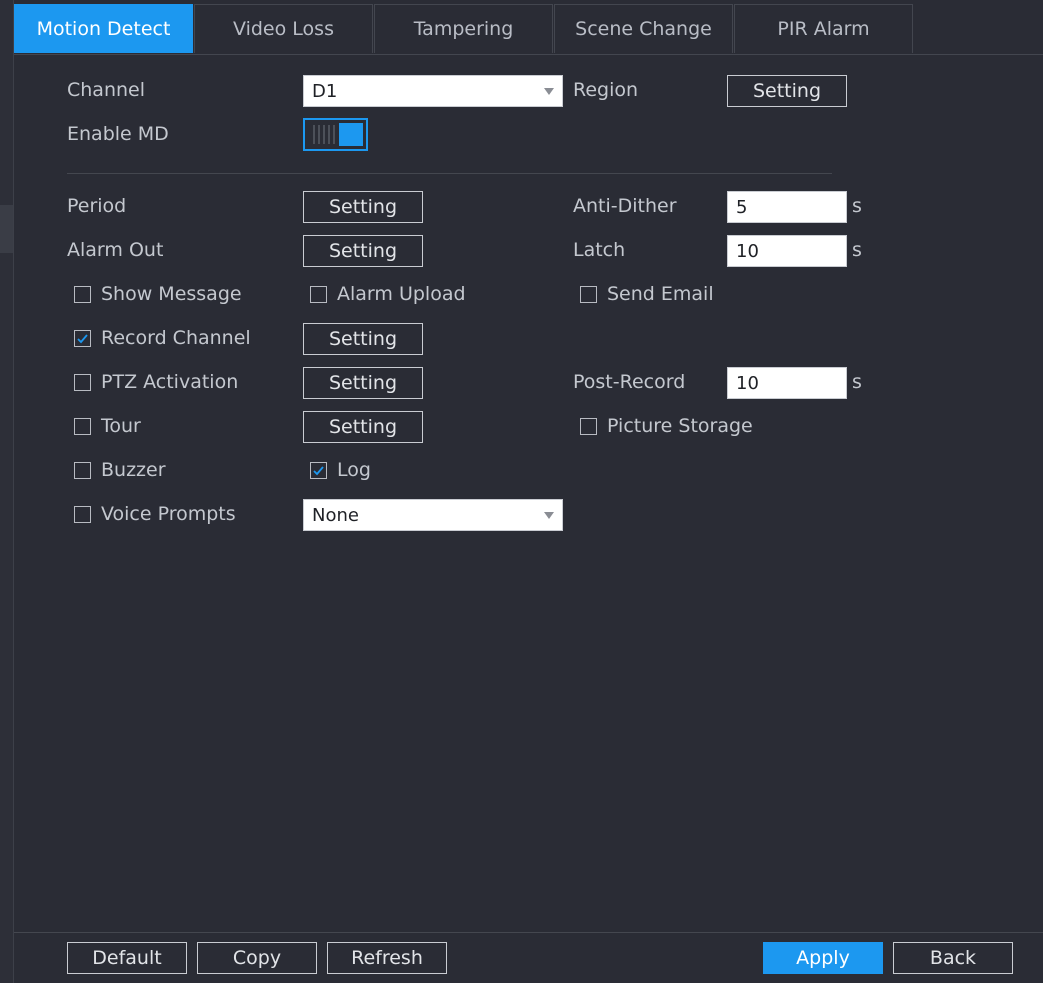 The height and width of the screenshot is (983, 1043). I want to click on anti-dither-unit: s, so click(857, 206).